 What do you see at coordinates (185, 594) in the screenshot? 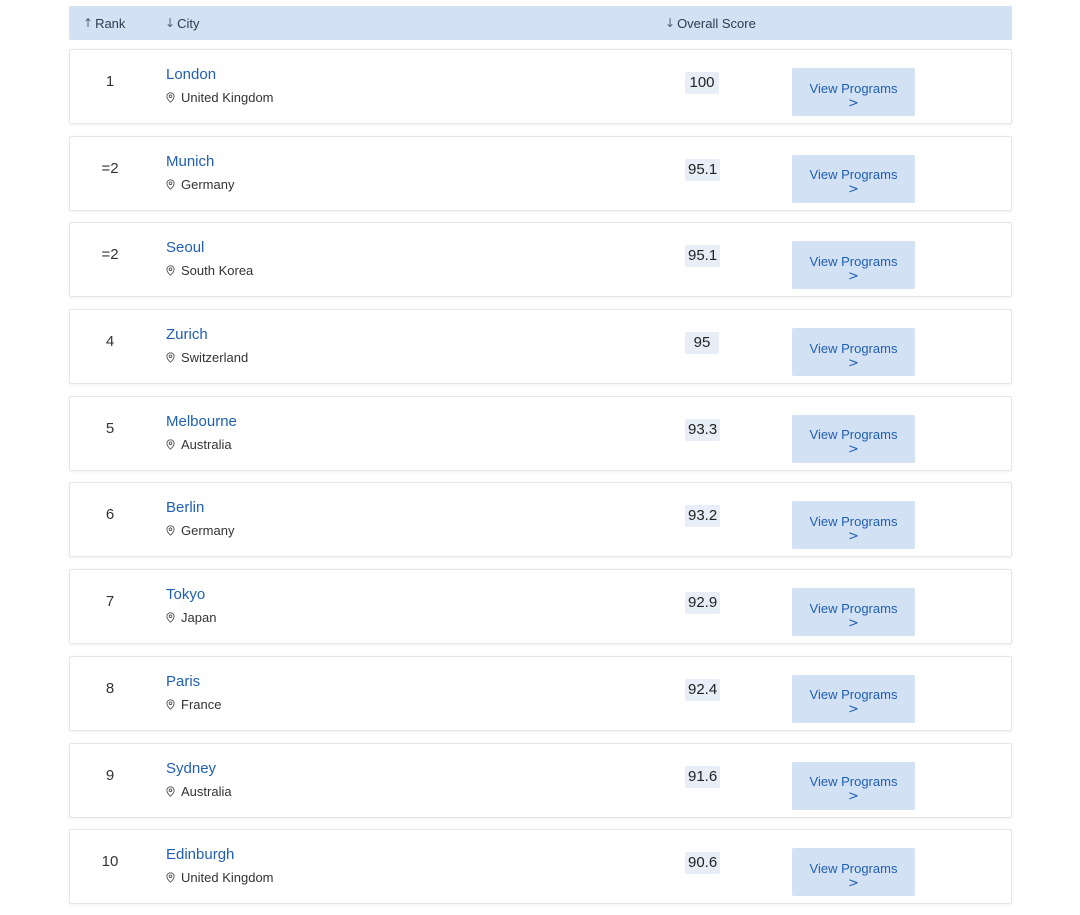
I see `city-link: Tokyo` at bounding box center [185, 594].